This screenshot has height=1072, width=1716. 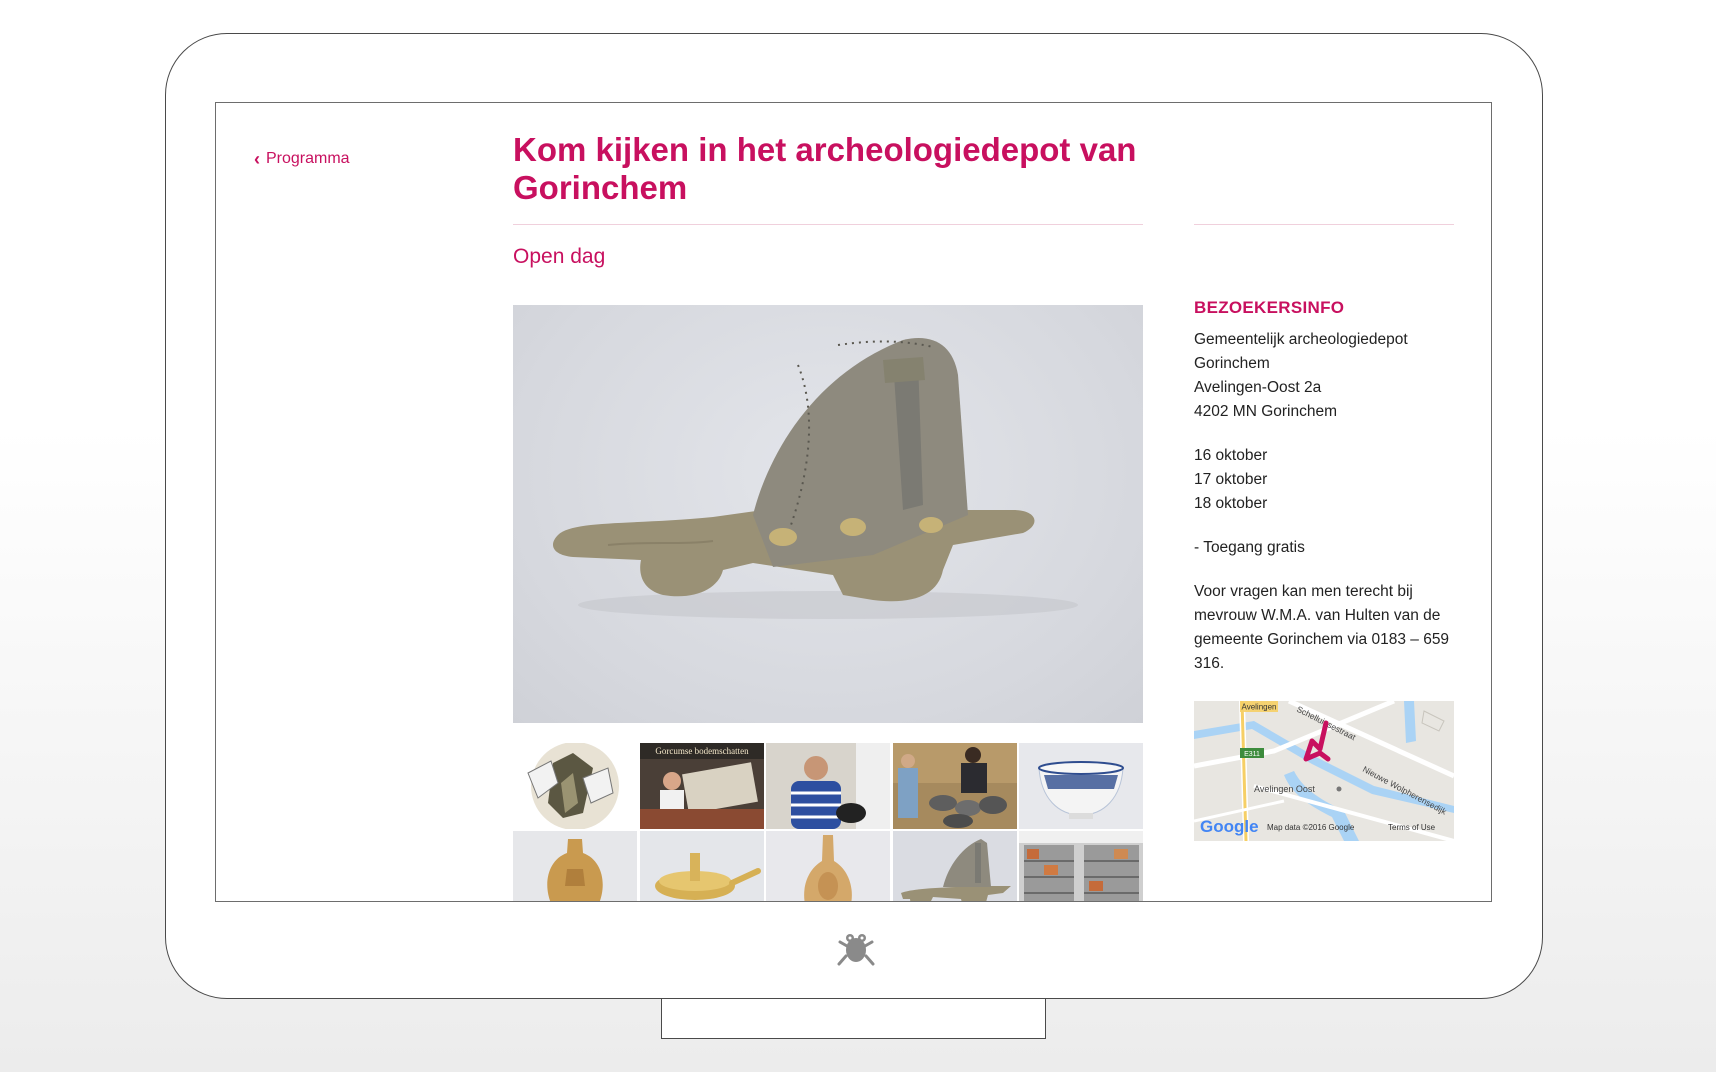 I want to click on title-divider, so click(x=828, y=224).